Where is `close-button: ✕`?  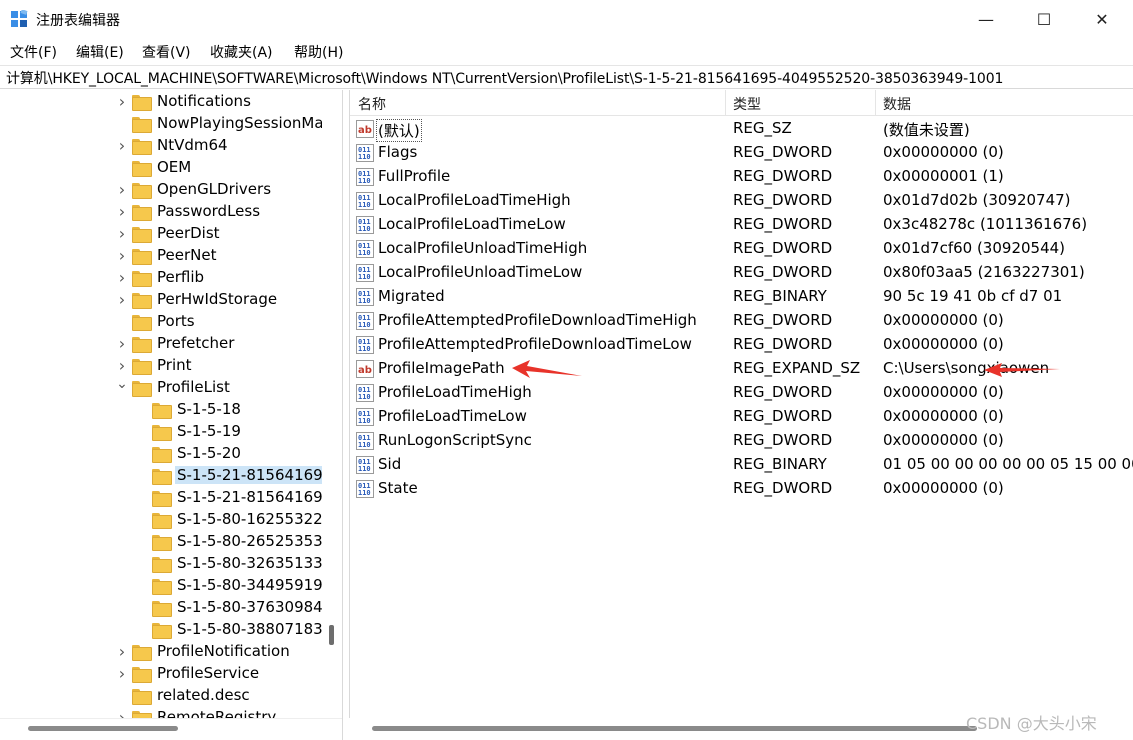
close-button: ✕ is located at coordinates (1102, 19).